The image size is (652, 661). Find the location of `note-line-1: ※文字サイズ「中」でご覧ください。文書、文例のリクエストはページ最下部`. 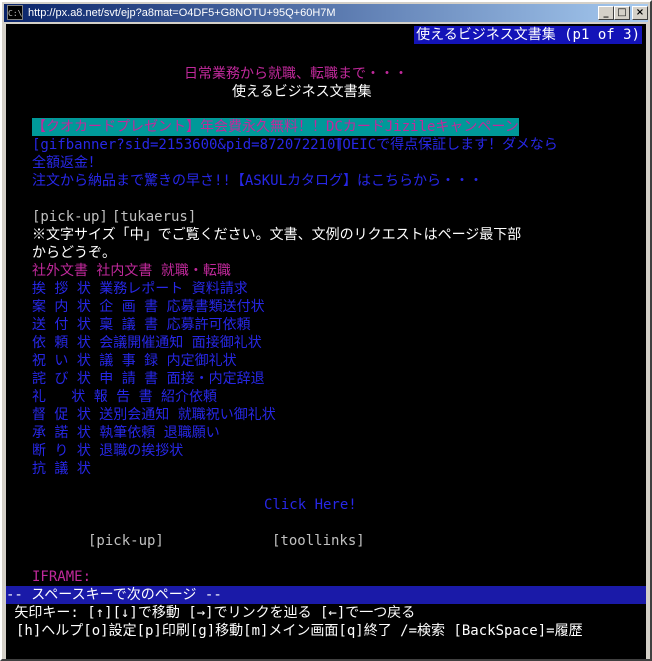

note-line-1: ※文字サイズ「中」でご覧ください。文書、文例のリクエストはページ最下部 is located at coordinates (277, 235).